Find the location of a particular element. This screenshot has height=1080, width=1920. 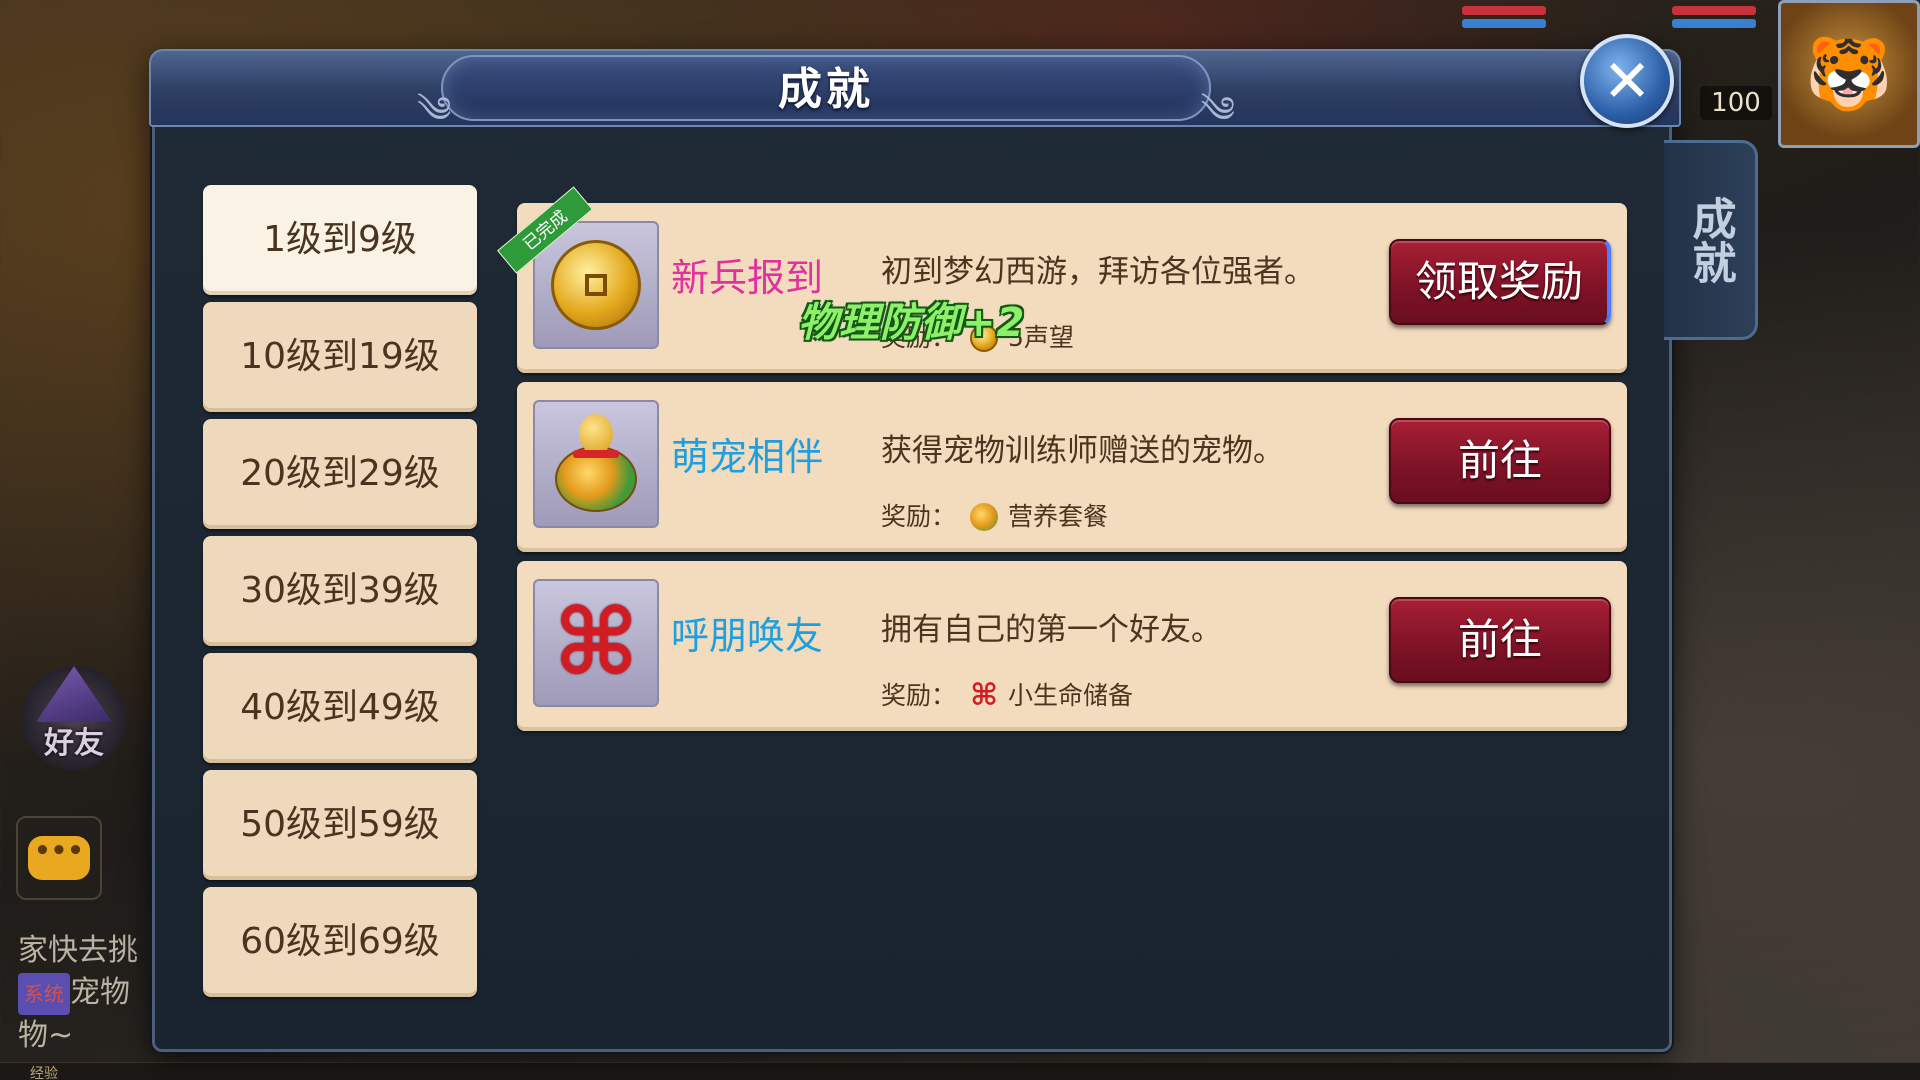

title-plate: ༄ ༄ 成就 is located at coordinates (826, 93).